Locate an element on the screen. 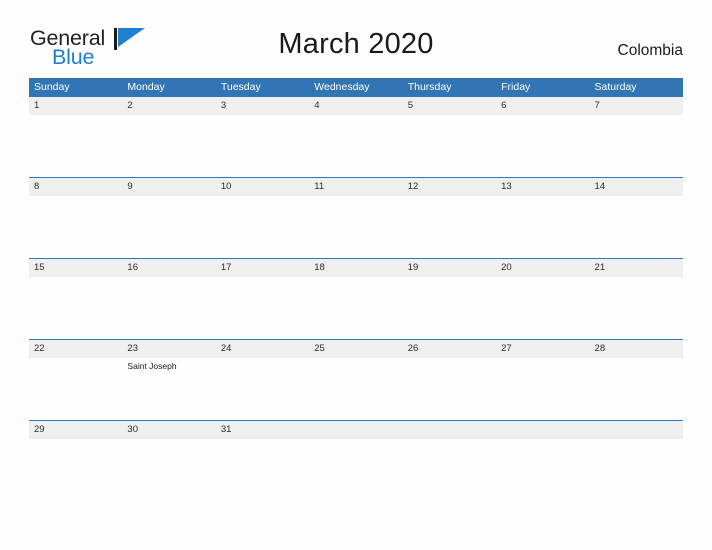 The width and height of the screenshot is (712, 550). weekday-header-tuesday: Tuesday is located at coordinates (240, 87).